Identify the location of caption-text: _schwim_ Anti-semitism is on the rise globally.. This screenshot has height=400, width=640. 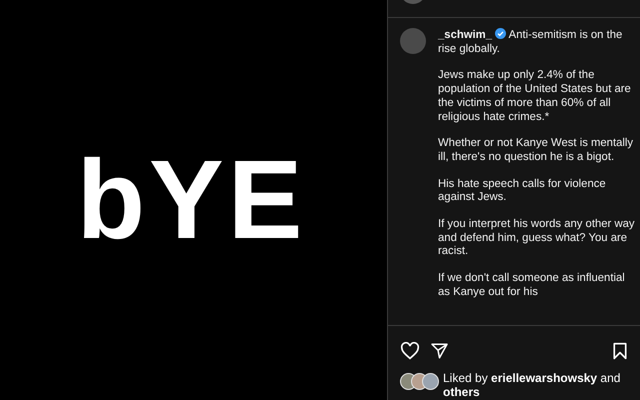
(531, 42).